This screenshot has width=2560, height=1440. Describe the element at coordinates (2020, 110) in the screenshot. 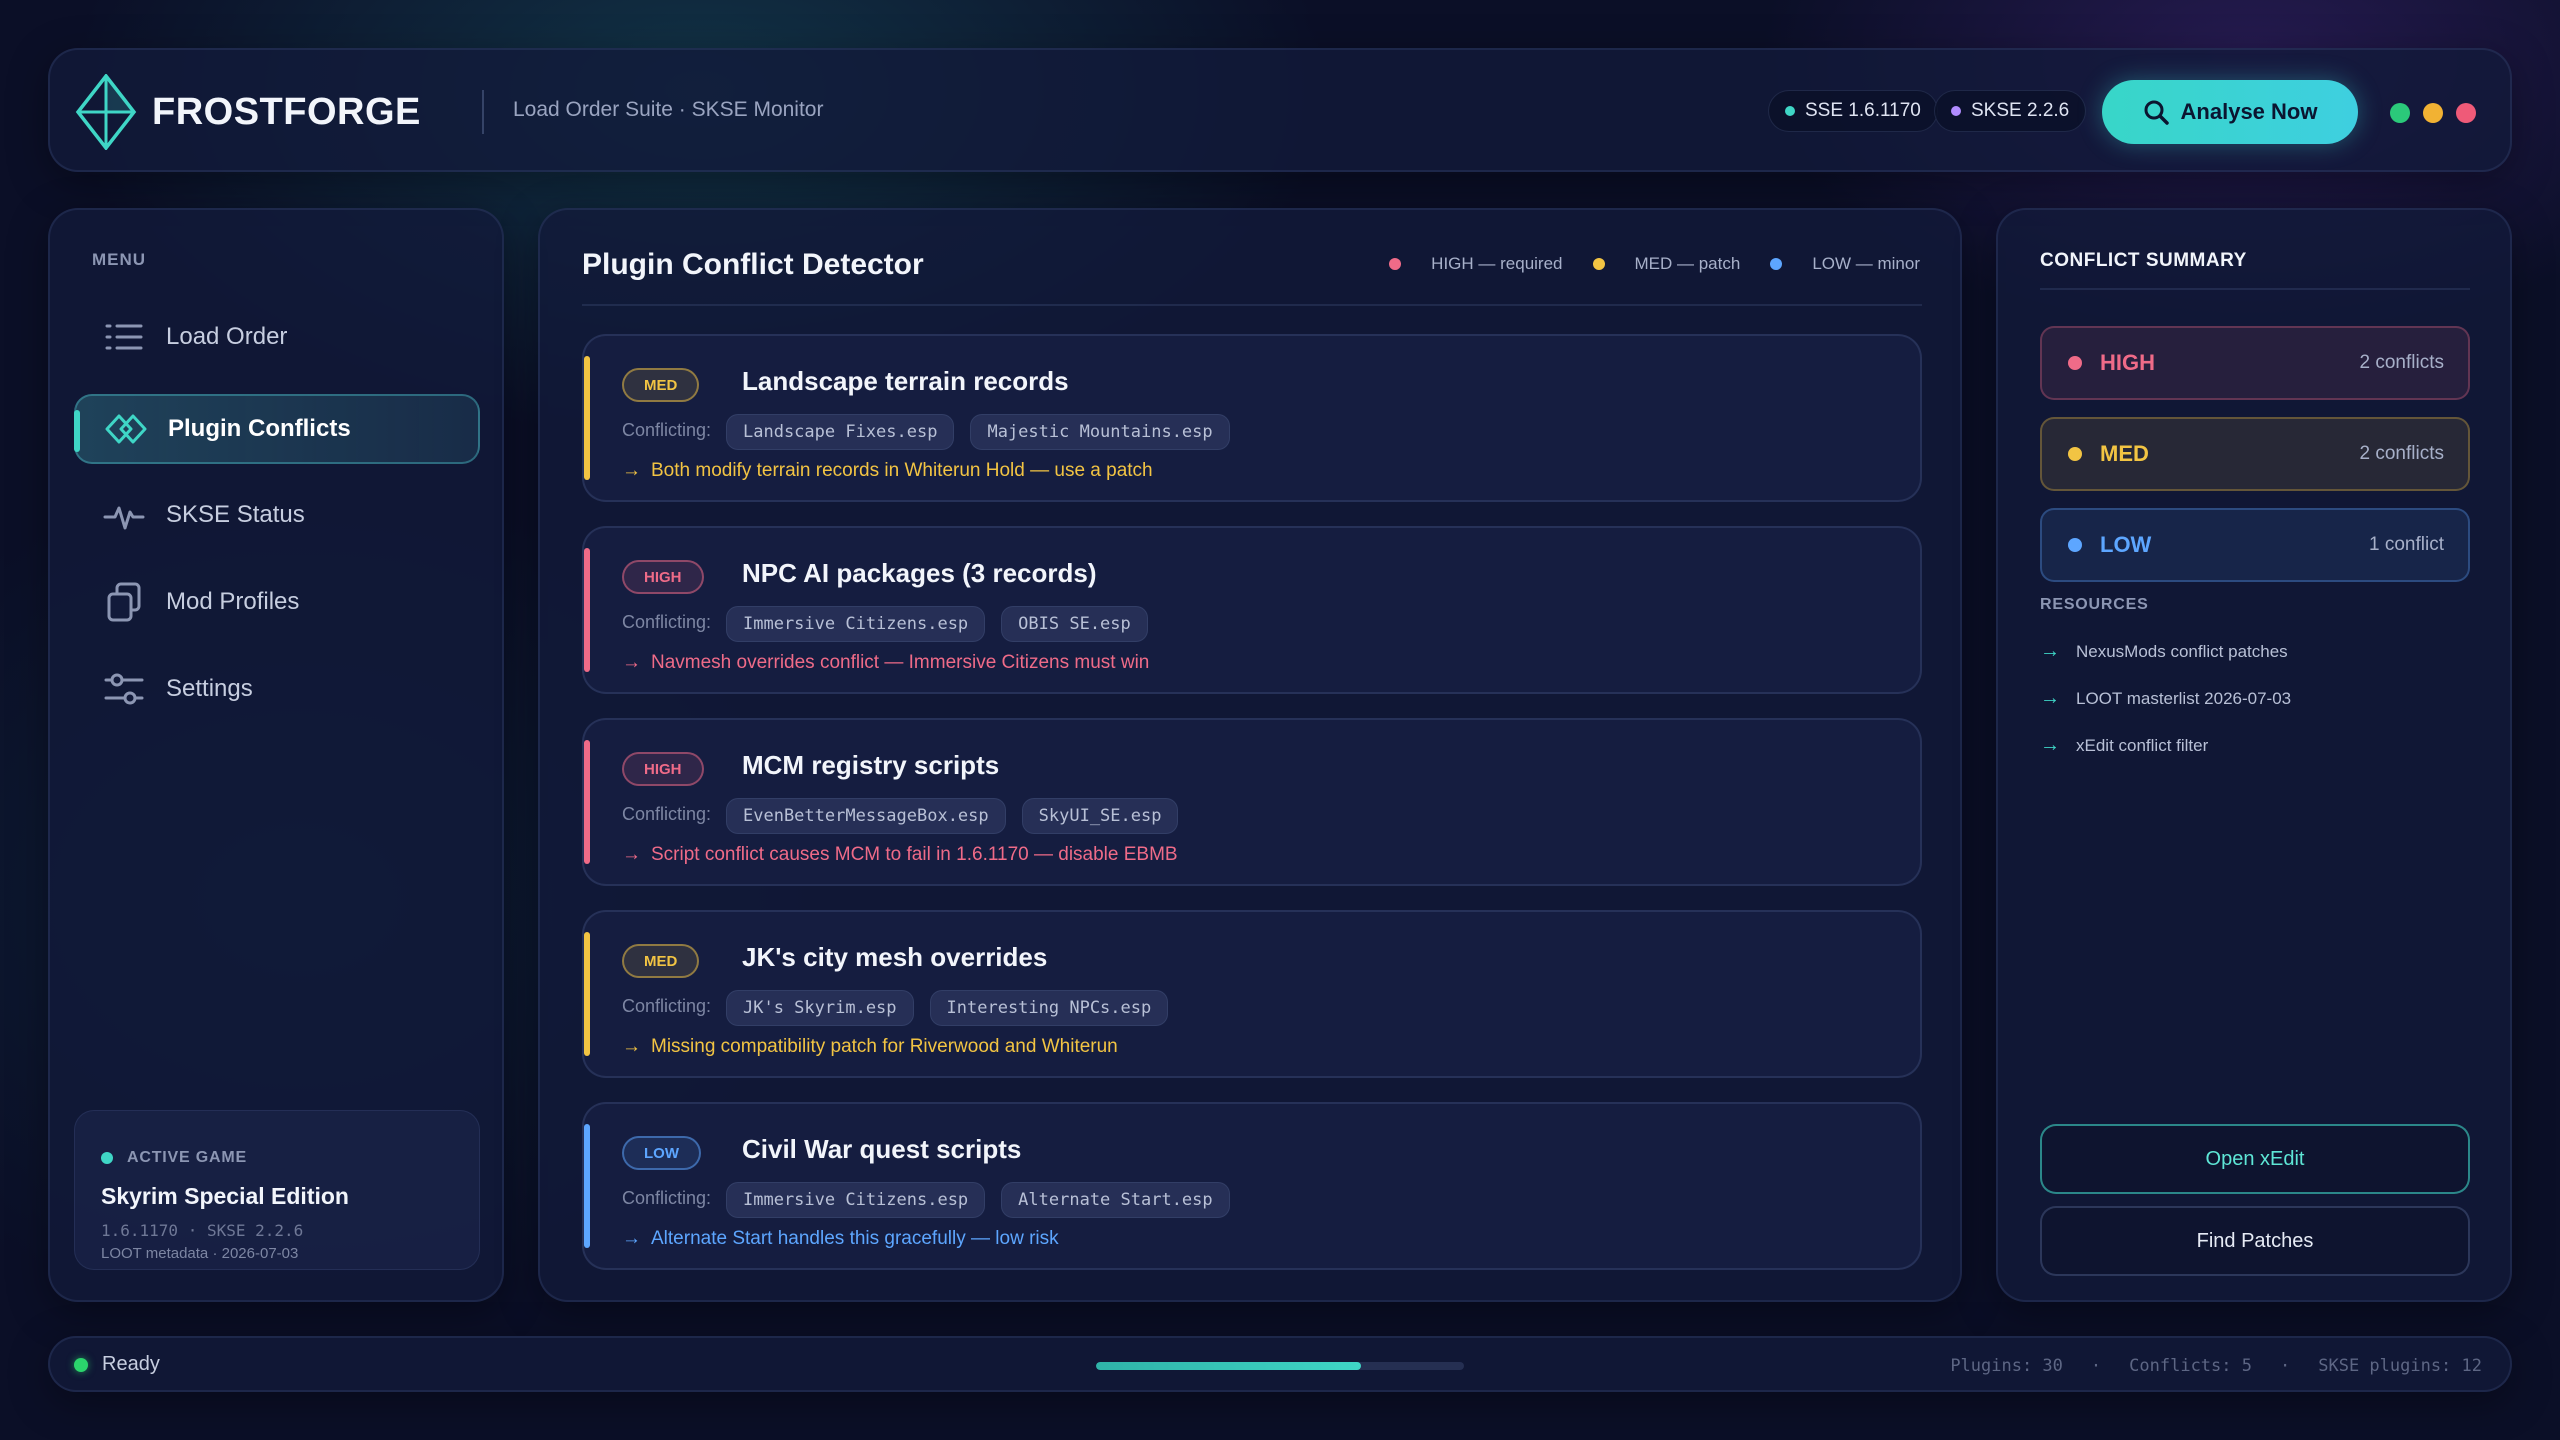

I see `chip-label: SKSE 2.2.6` at that location.